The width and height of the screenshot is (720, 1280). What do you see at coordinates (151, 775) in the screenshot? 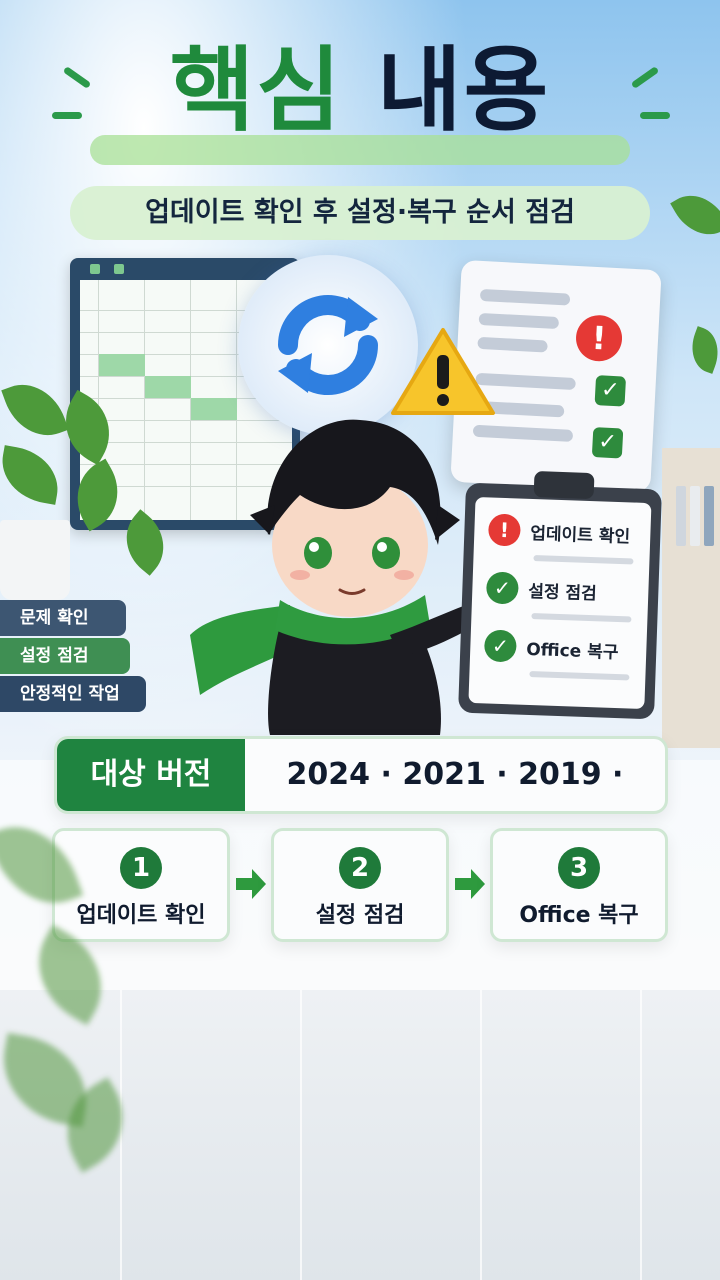
I see `target-version-label: 대상 버전` at bounding box center [151, 775].